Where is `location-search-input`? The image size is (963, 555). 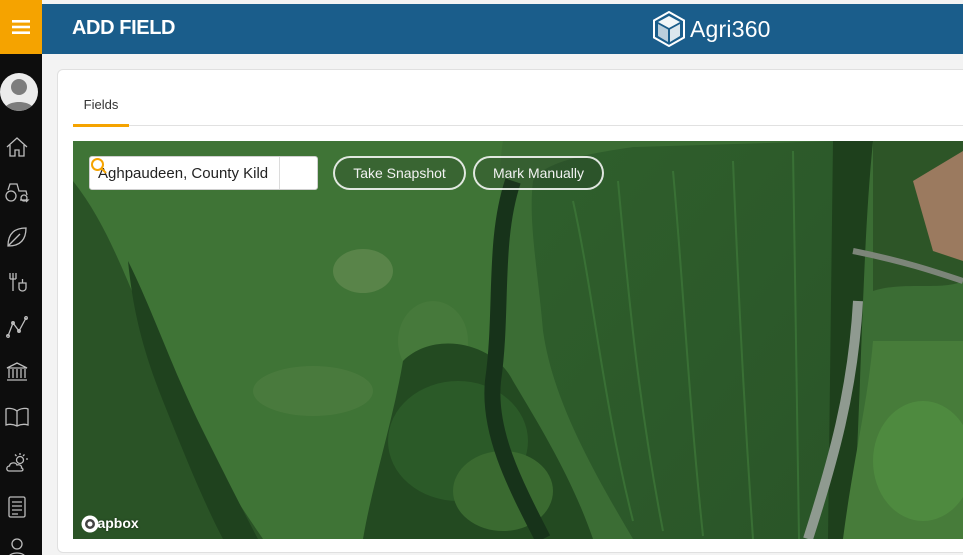
location-search-input is located at coordinates (184, 173).